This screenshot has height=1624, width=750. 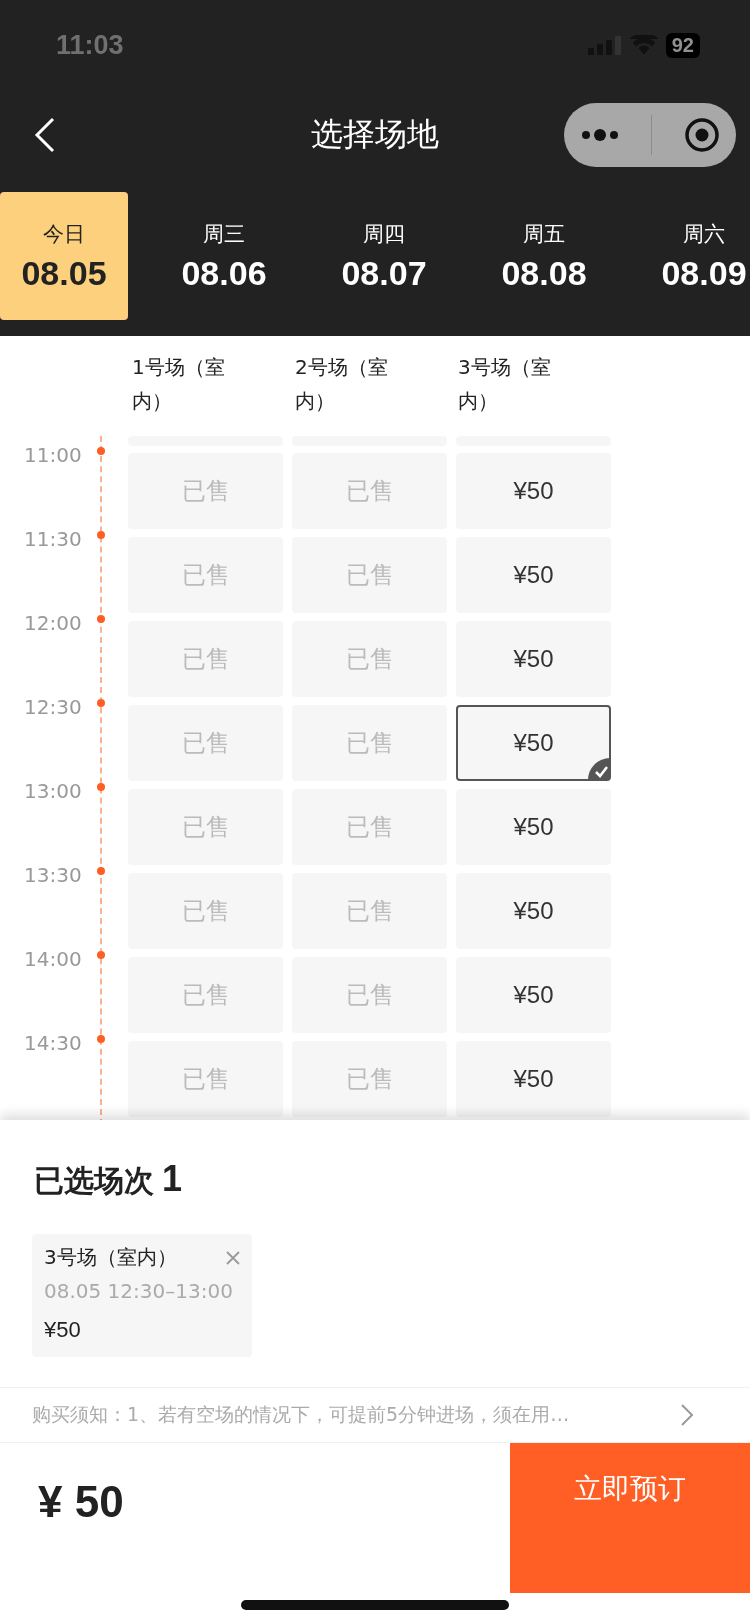 What do you see at coordinates (53, 791) in the screenshot?
I see `time-label: 13:00` at bounding box center [53, 791].